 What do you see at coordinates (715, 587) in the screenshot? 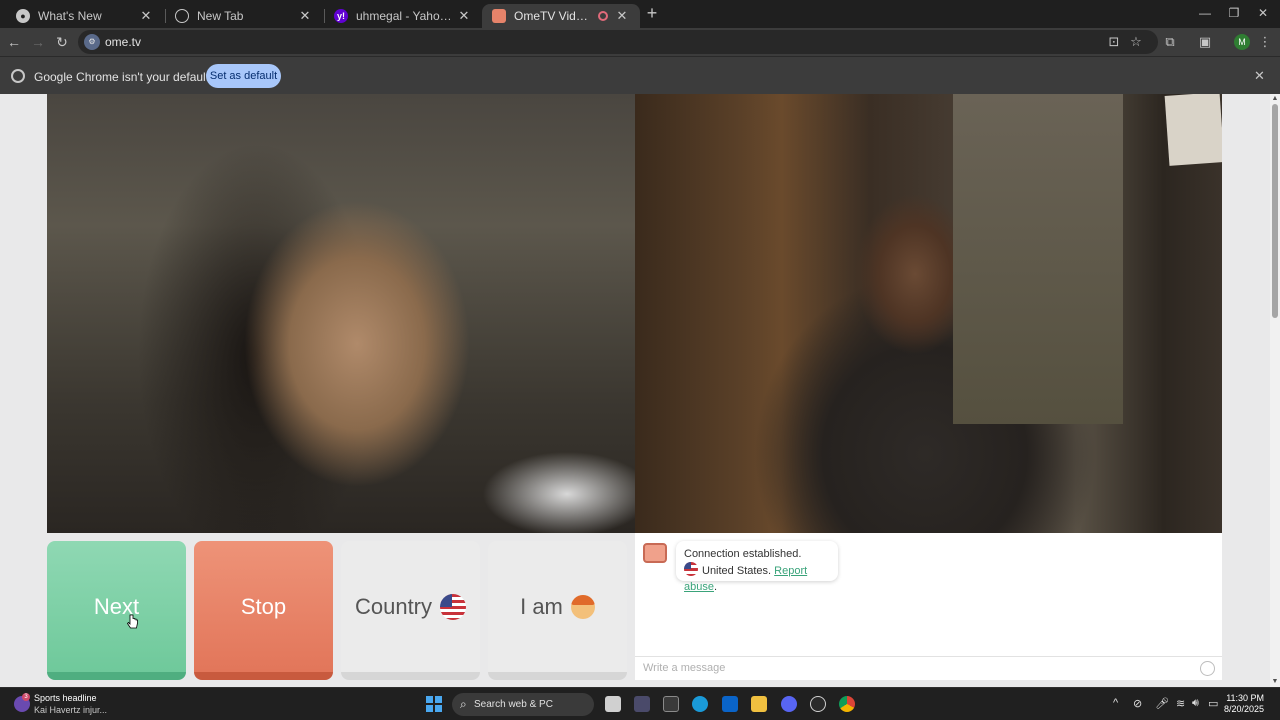
I see `report-suffix: .` at bounding box center [715, 587].